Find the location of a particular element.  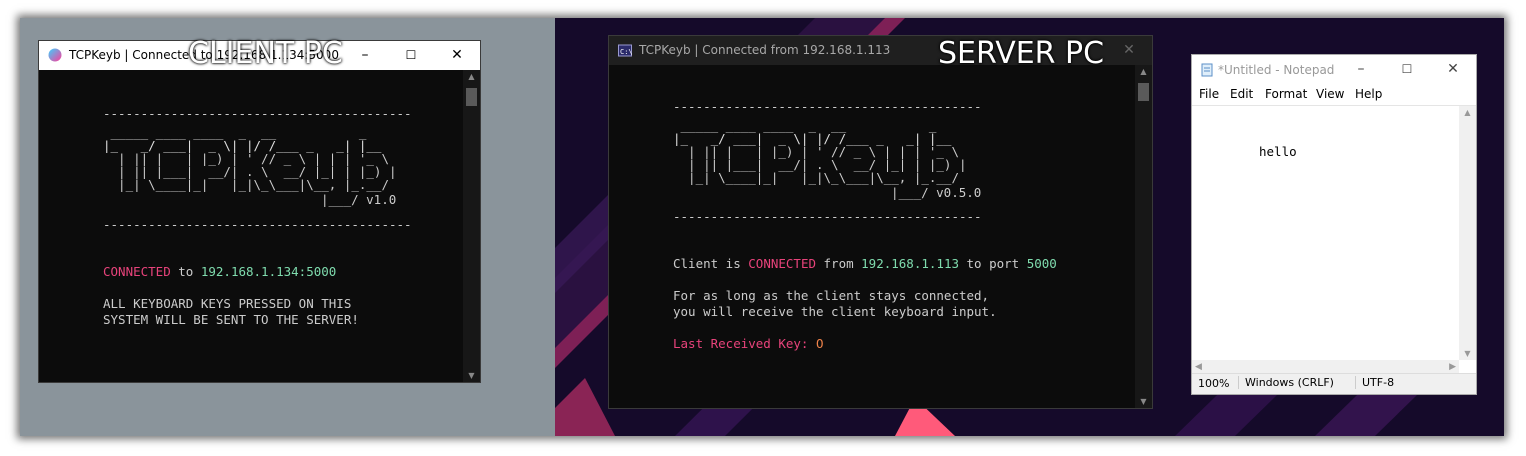

status-encoding: UTF-8 is located at coordinates (1374, 382).